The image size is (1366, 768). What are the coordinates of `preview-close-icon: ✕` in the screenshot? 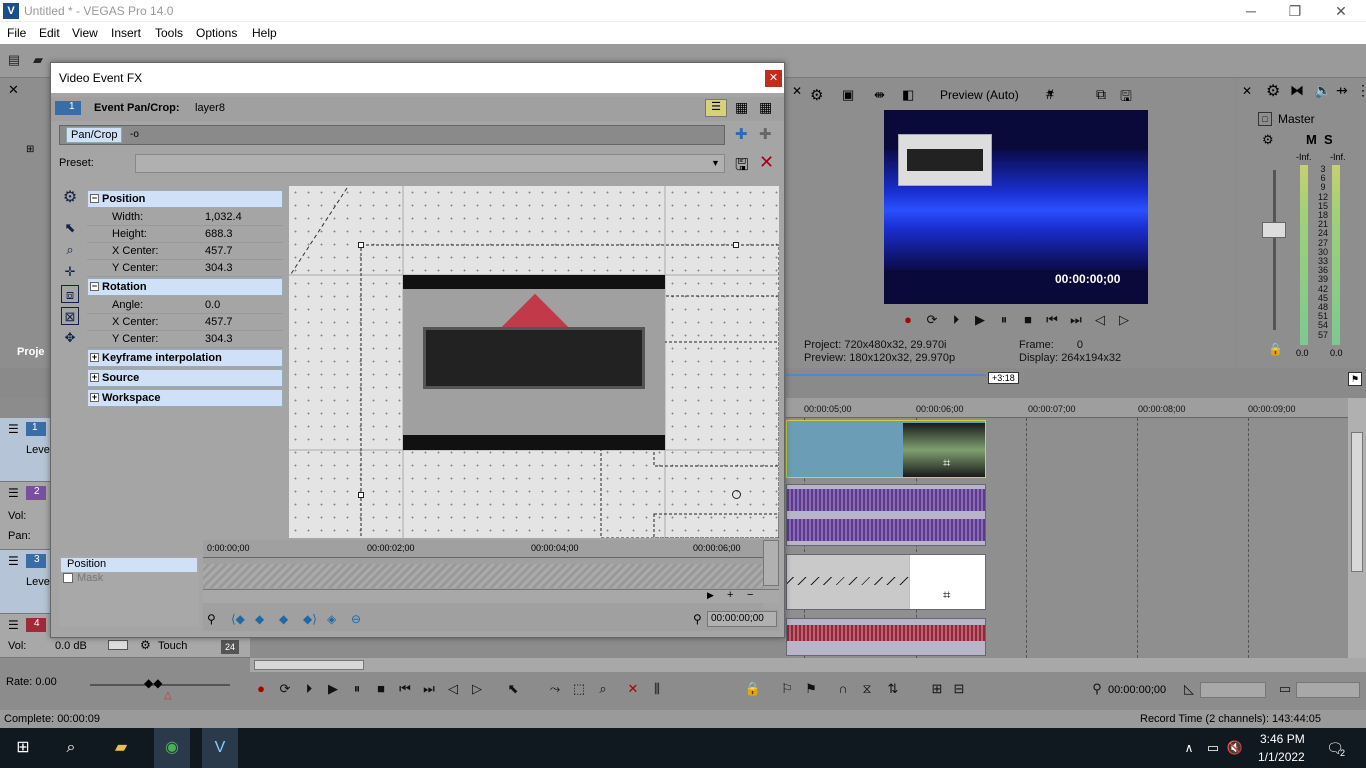 It's located at (797, 91).